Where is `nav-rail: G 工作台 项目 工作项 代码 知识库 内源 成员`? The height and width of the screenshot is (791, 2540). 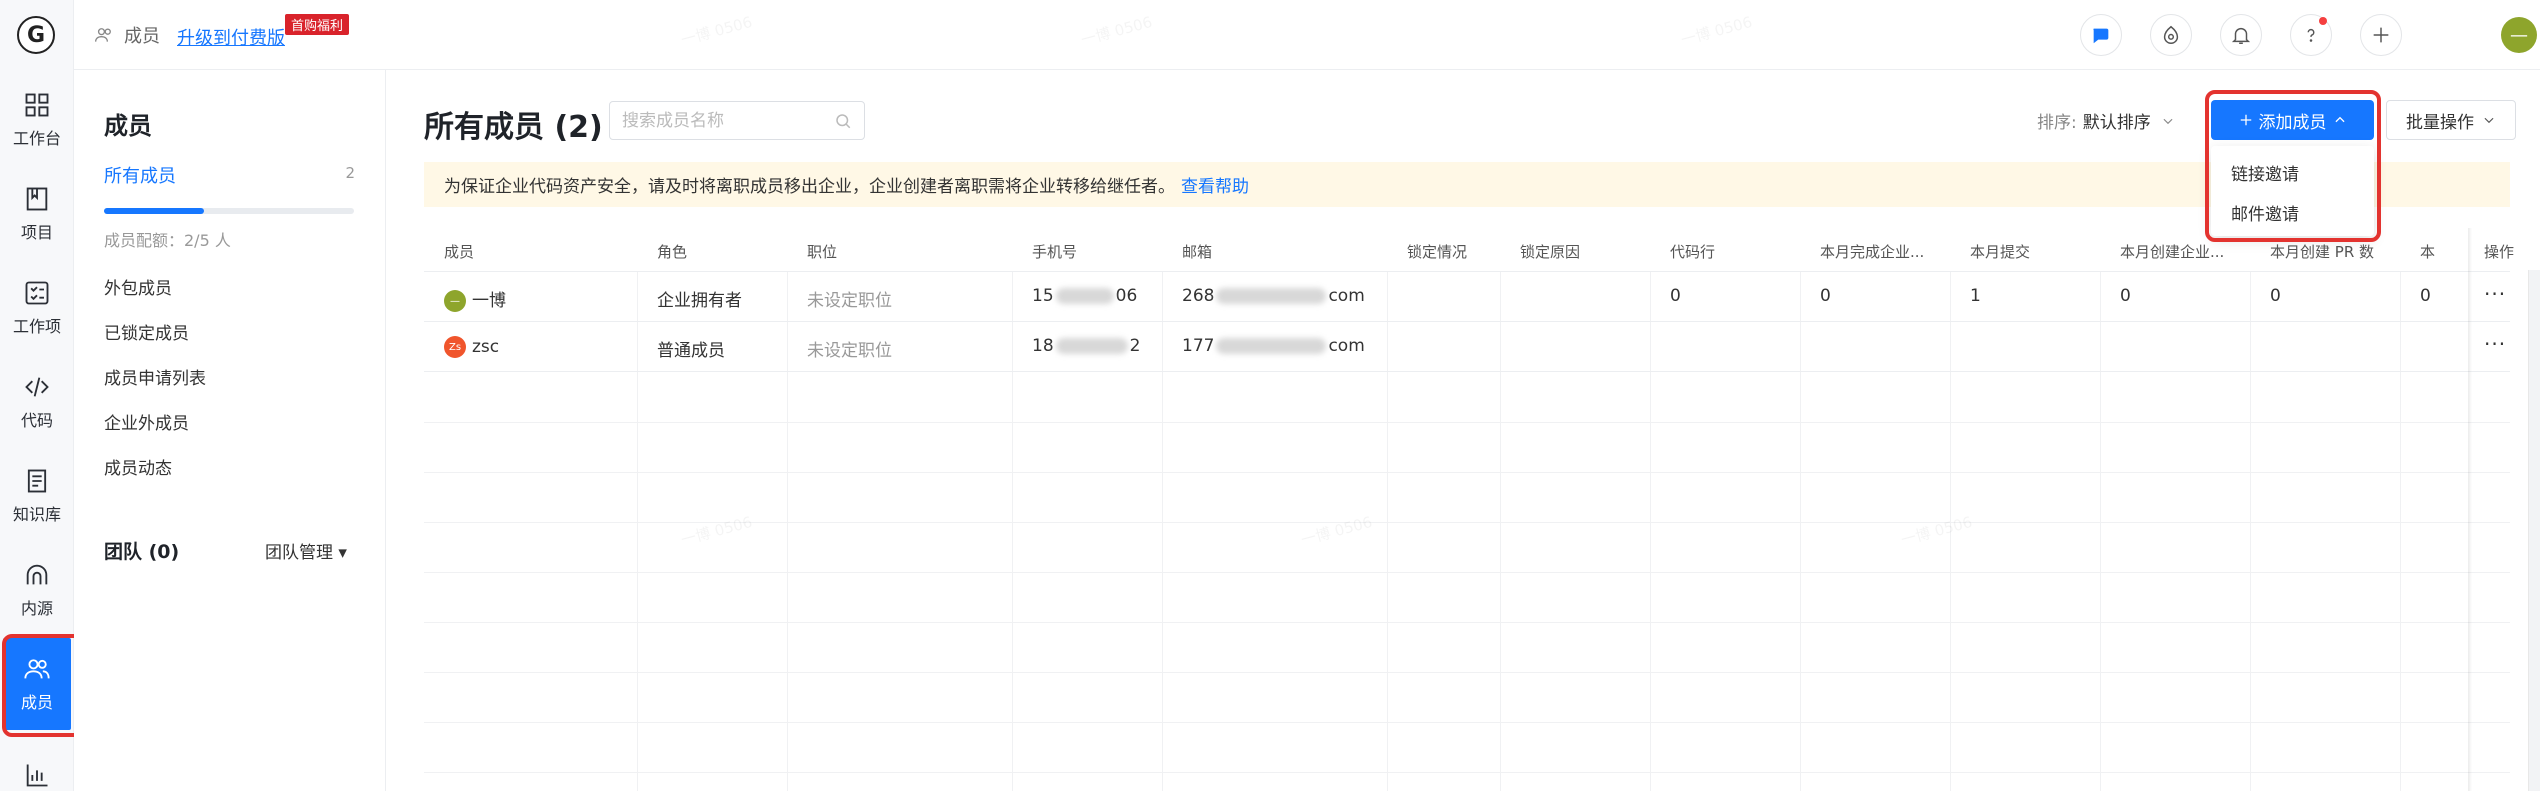
nav-rail: G 工作台 项目 工作项 代码 知识库 内源 成员 is located at coordinates (37, 395).